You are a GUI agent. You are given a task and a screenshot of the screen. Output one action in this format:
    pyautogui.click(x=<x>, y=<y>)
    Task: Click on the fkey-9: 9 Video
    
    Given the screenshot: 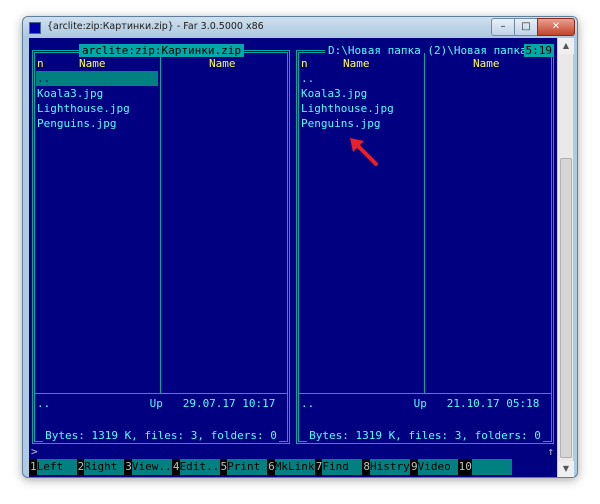 What is the action you would take?
    pyautogui.click(x=434, y=467)
    